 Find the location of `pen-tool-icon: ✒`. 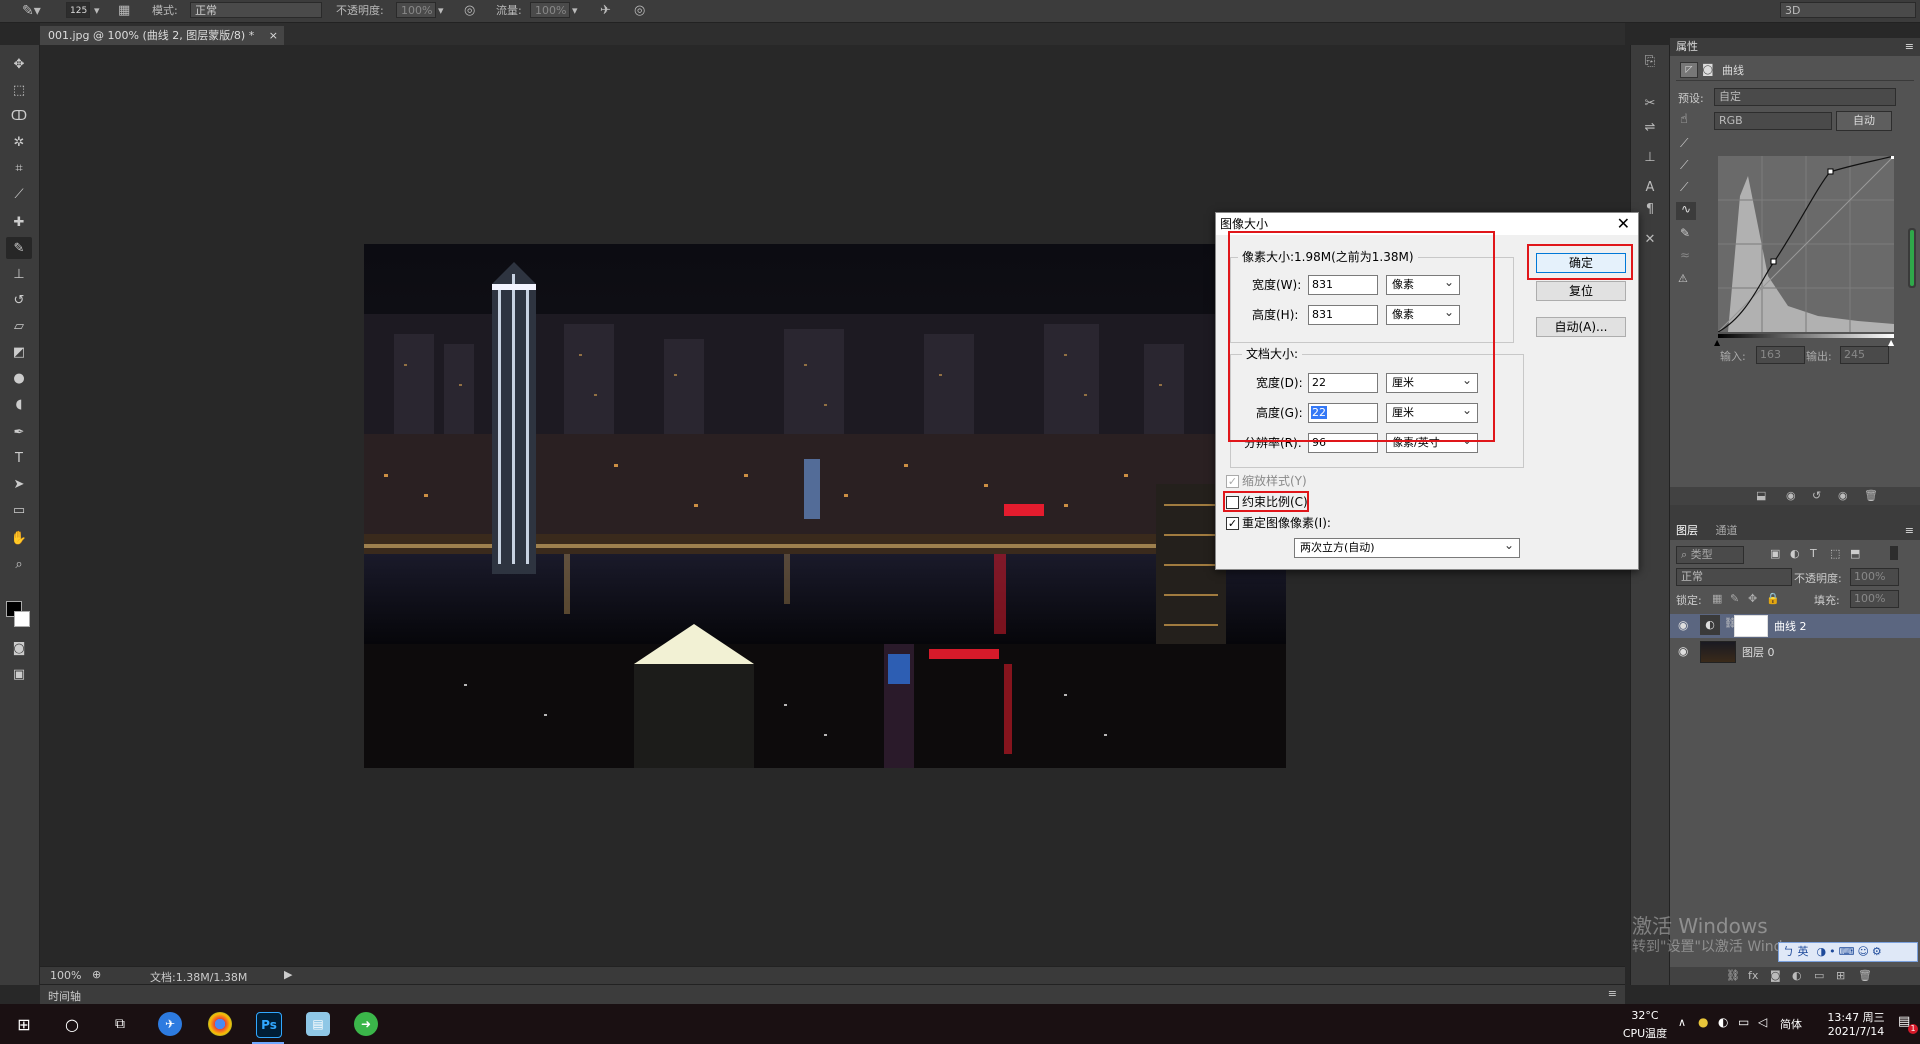

pen-tool-icon: ✒ is located at coordinates (19, 432).